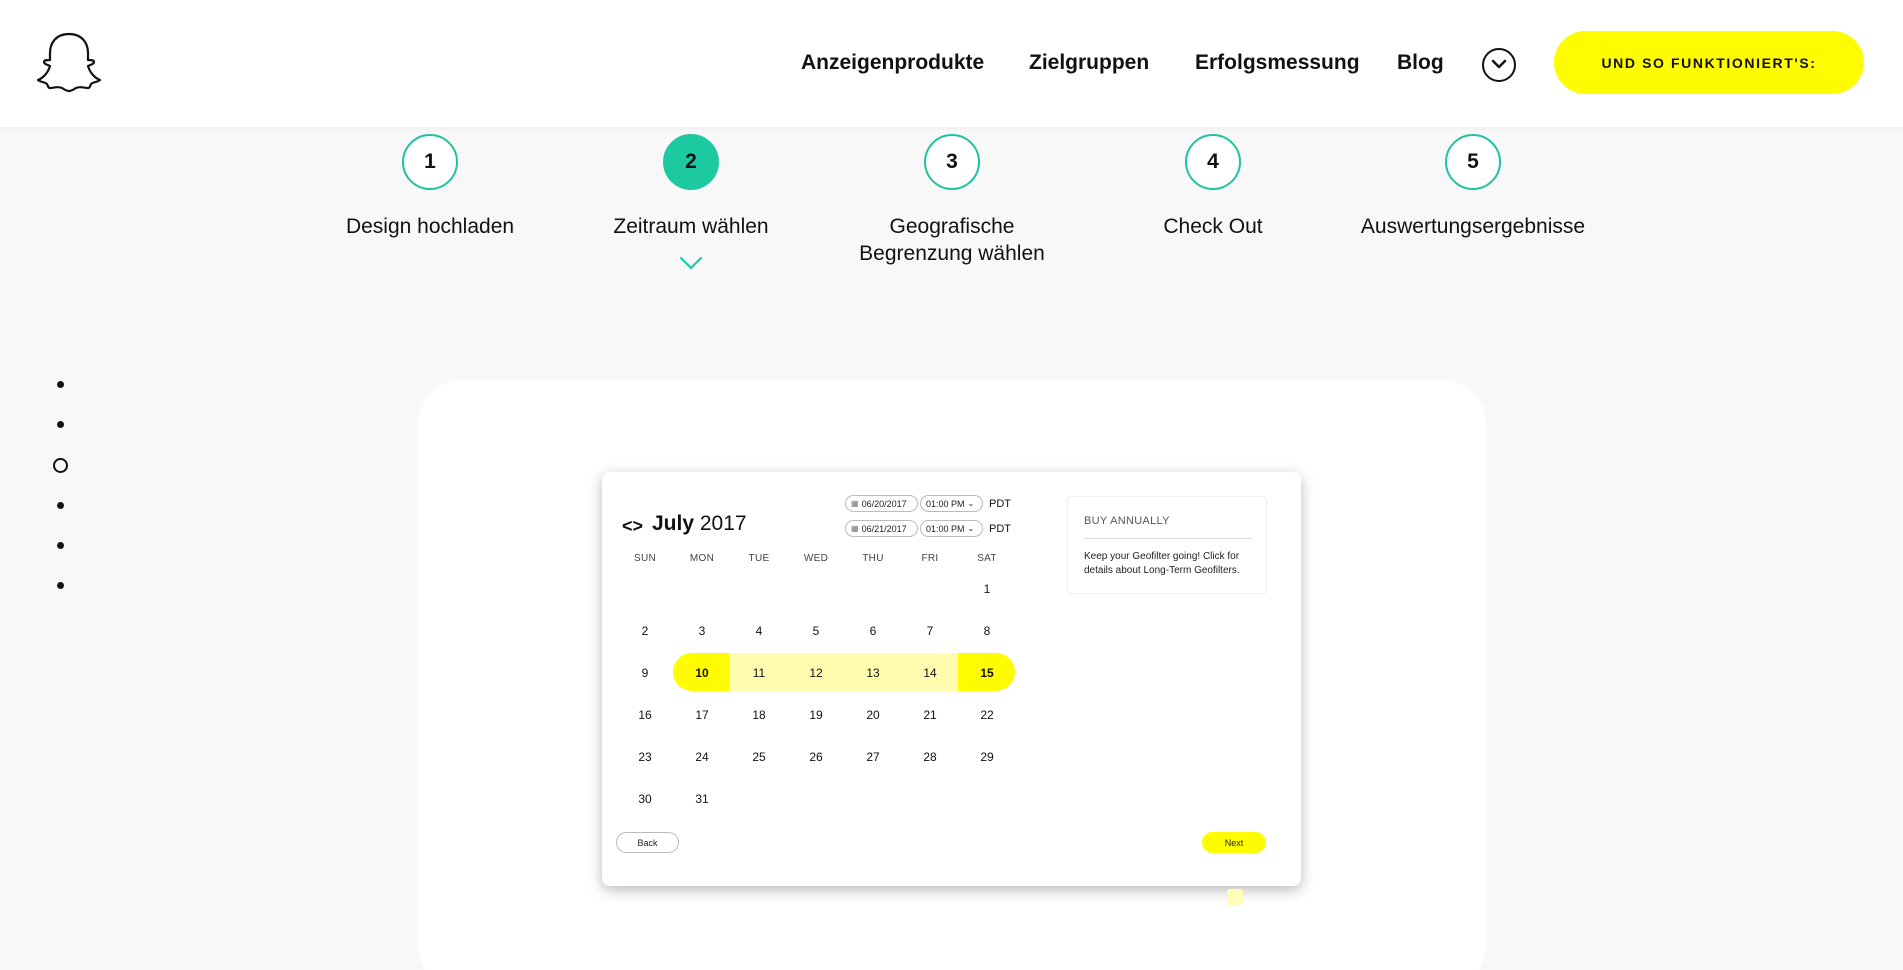  What do you see at coordinates (632, 526) in the screenshot?
I see `month-nav-arrows-icon: <>` at bounding box center [632, 526].